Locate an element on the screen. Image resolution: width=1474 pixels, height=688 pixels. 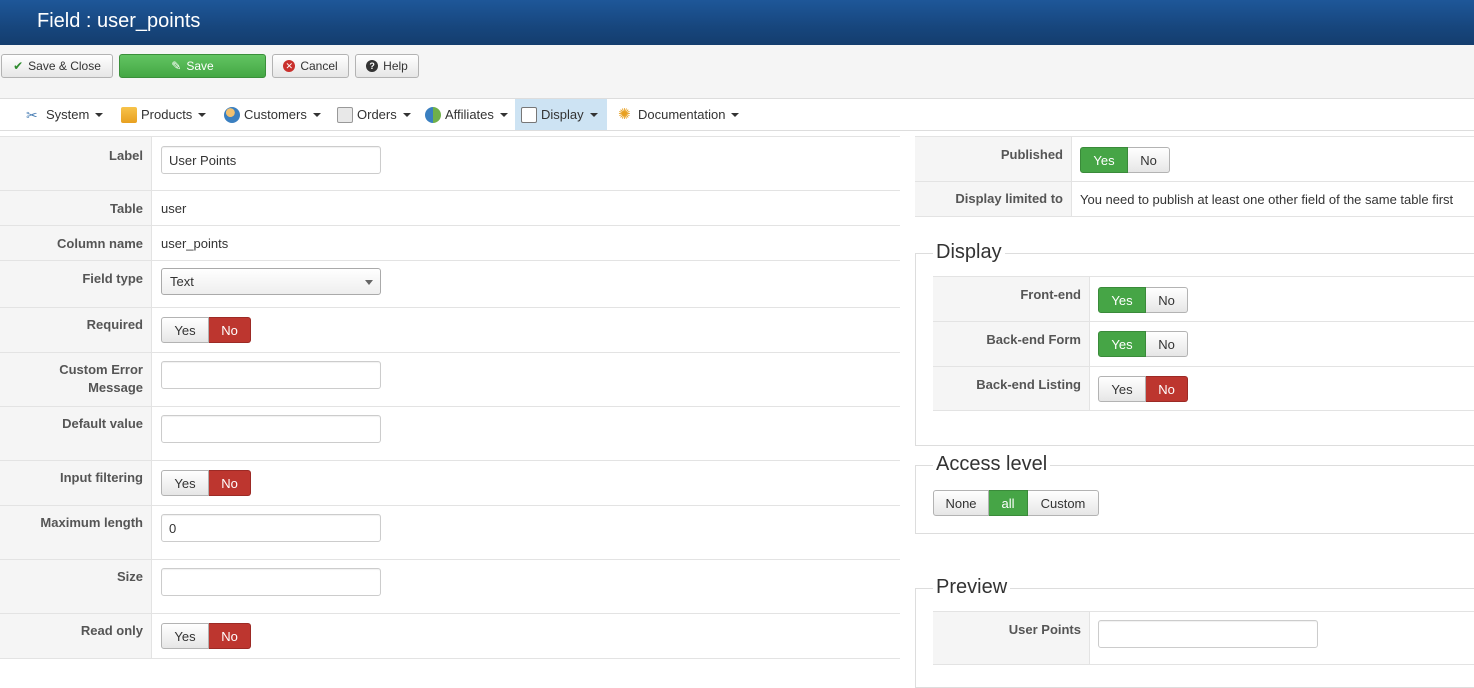
menu-customers: Customers is located at coordinates (272, 114).